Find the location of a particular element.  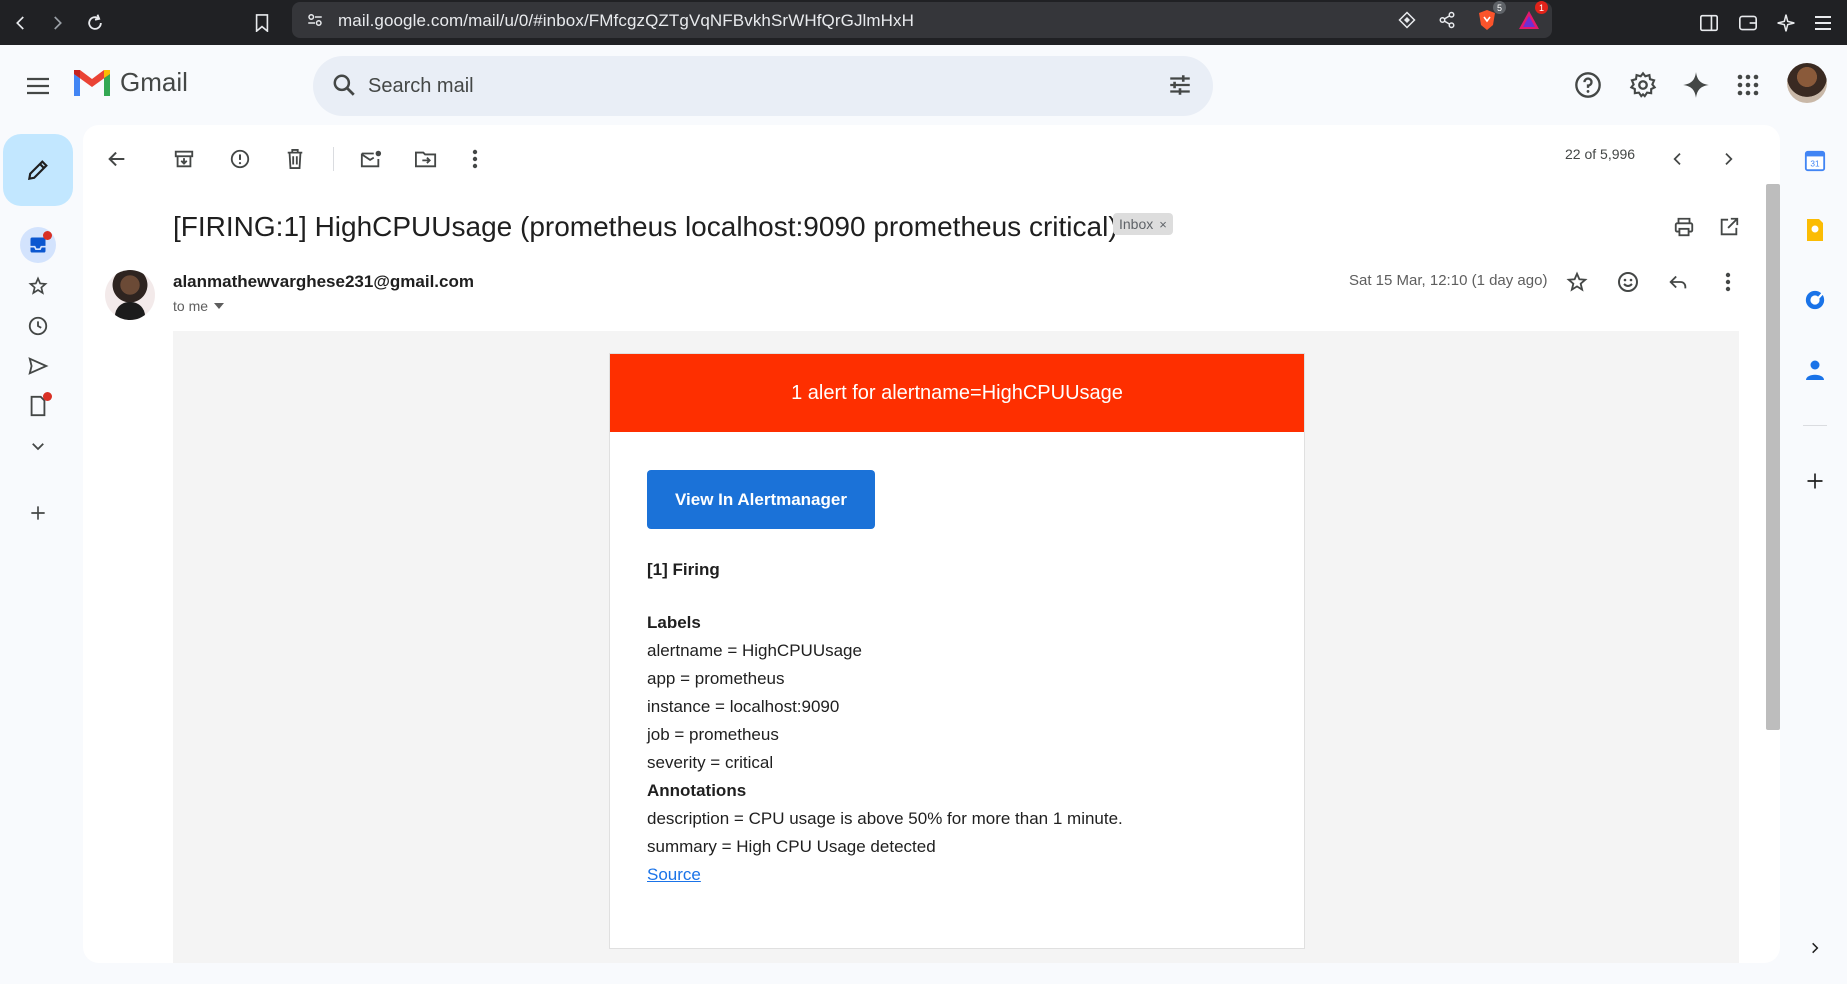

rail-drafts is located at coordinates (38, 406).